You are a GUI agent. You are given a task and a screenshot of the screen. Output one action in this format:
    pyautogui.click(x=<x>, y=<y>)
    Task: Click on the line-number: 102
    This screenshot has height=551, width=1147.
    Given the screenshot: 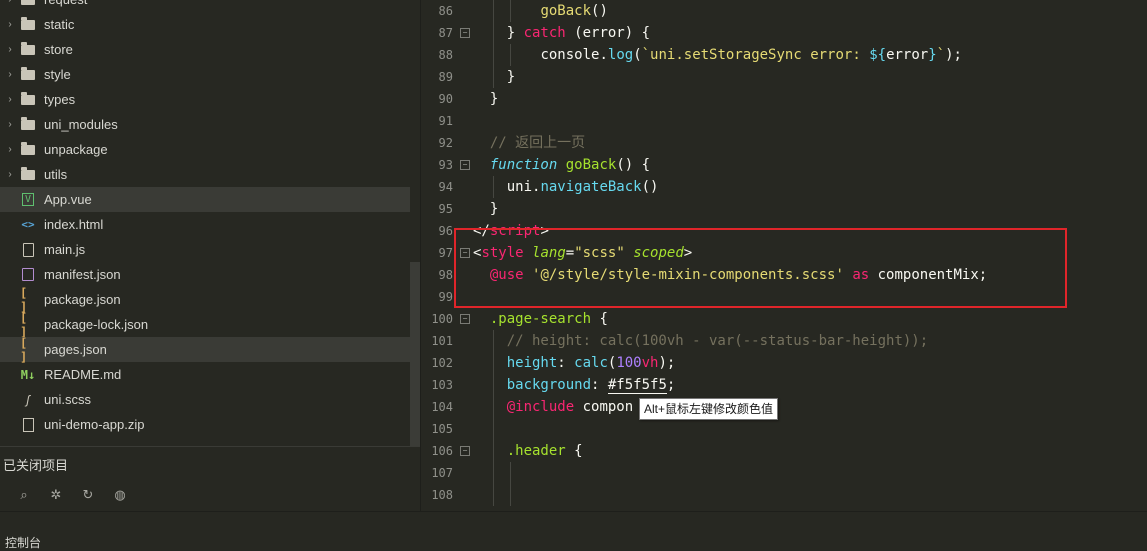 What is the action you would take?
    pyautogui.click(x=442, y=363)
    